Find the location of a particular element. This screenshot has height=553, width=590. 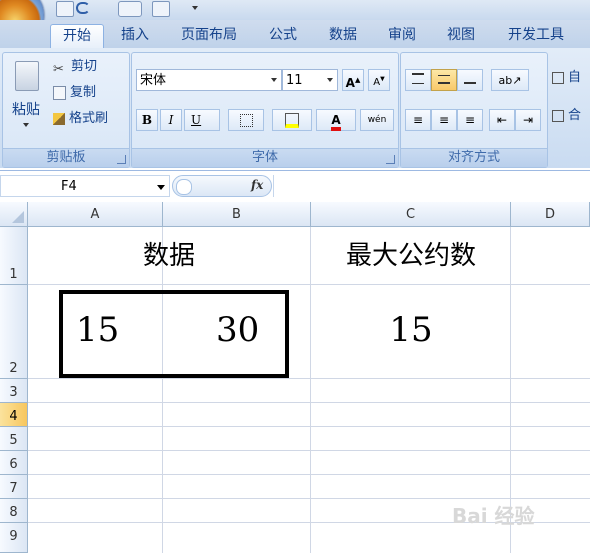

tab-home: 开始 is located at coordinates (77, 36).